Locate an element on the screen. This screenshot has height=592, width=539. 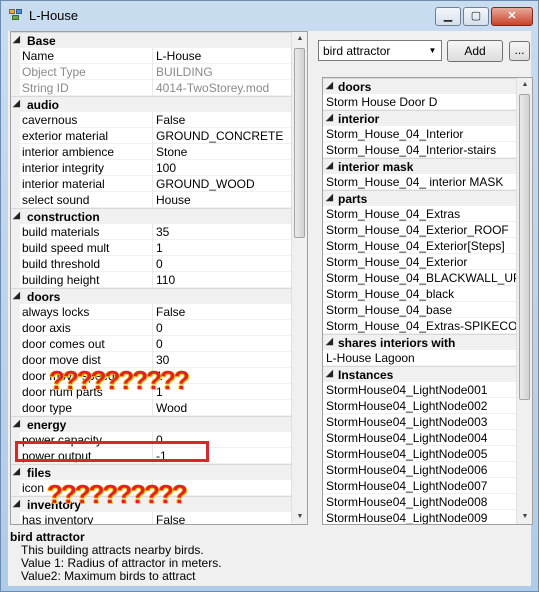
list-item: StormHouse04_LightNode009 is located at coordinates (420, 517).